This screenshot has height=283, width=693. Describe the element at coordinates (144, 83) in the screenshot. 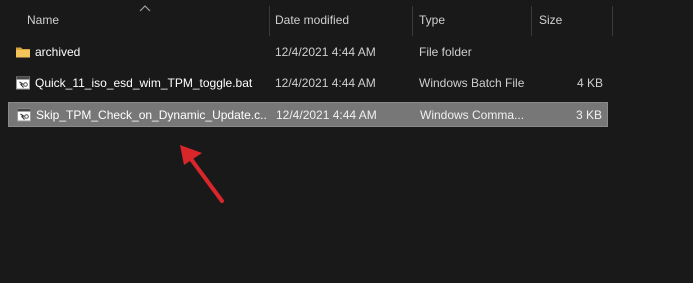

I see `file-name: Quick_11_iso_esd_wim_TPM_toggle.bat` at that location.